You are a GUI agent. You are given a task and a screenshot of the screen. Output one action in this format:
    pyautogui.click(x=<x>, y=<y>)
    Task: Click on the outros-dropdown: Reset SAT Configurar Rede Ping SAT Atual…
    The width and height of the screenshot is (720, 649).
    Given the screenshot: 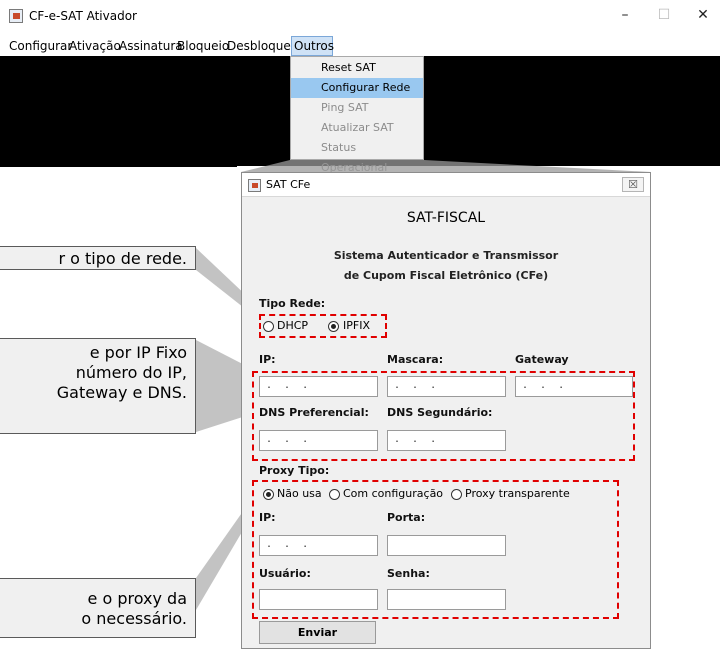 What is the action you would take?
    pyautogui.click(x=357, y=115)
    